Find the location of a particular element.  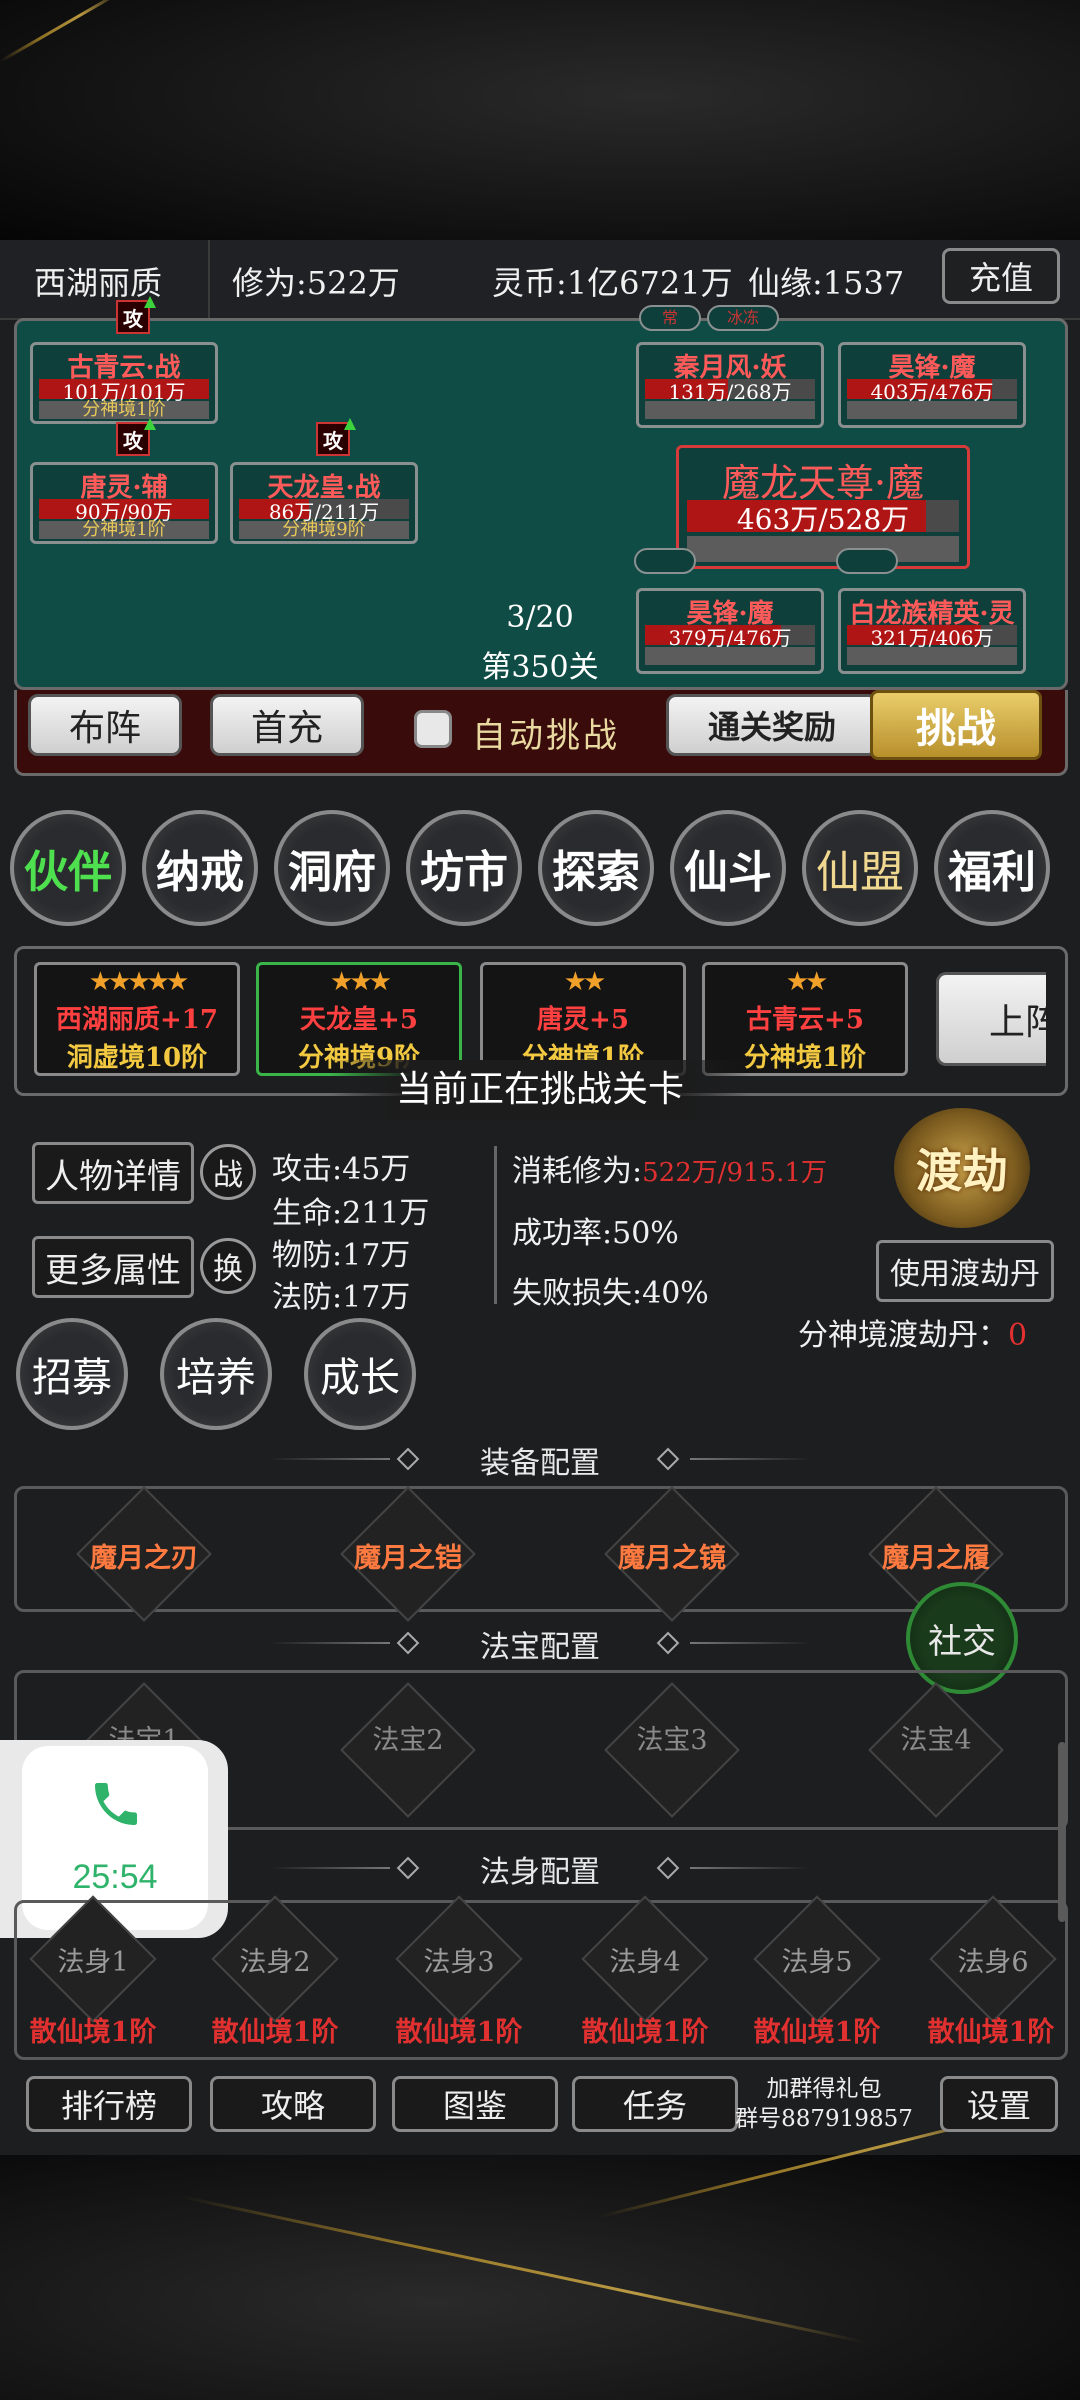

body-name: 法身2 is located at coordinates (275, 1962).